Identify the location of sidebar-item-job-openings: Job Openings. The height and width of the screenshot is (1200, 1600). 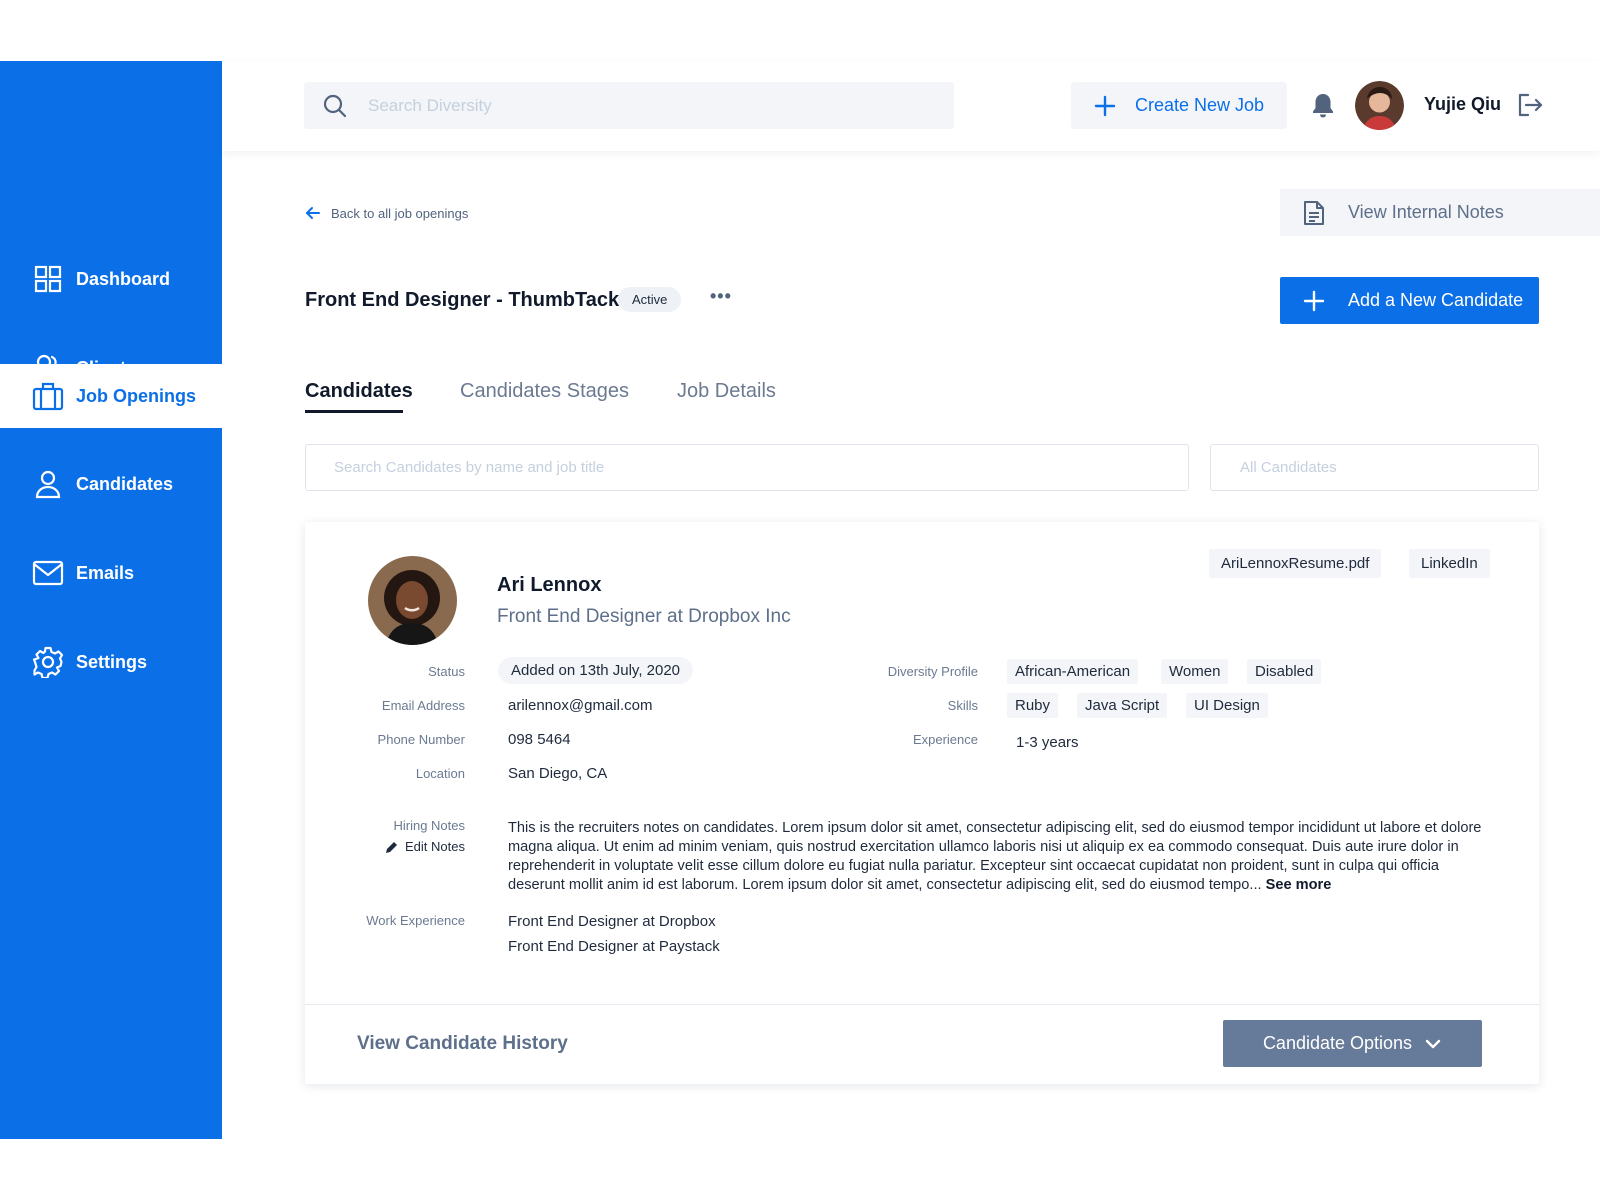
(111, 396).